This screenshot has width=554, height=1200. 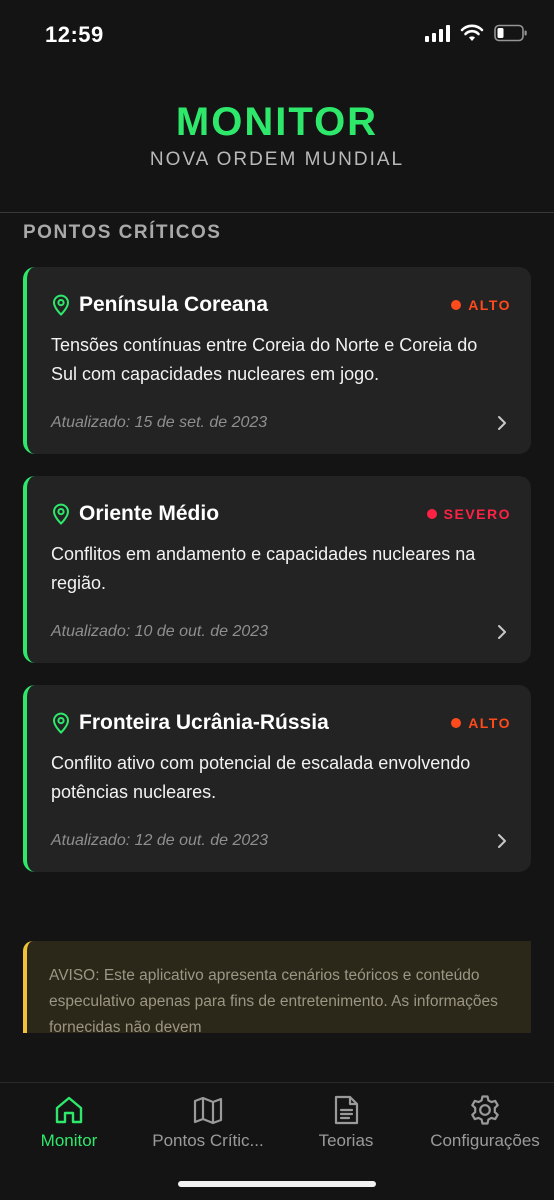 I want to click on home-icon, so click(x=69, y=1110).